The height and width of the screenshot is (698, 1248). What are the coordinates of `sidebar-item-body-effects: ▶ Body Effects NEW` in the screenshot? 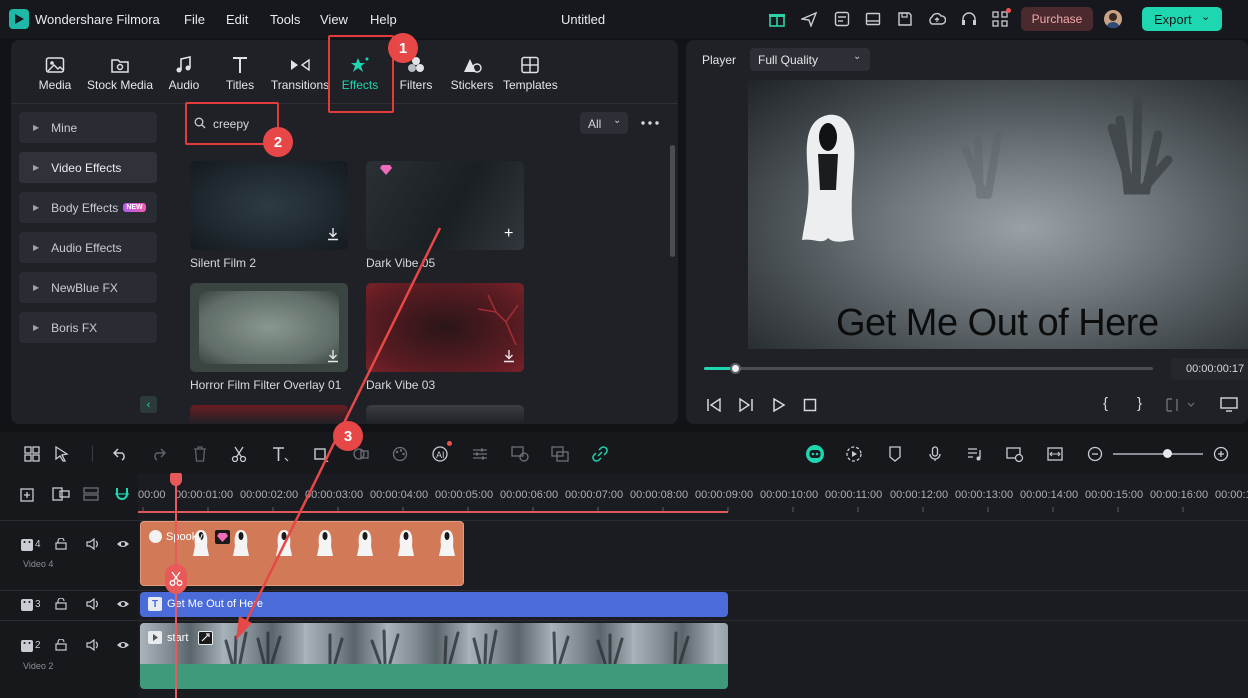 It's located at (88, 207).